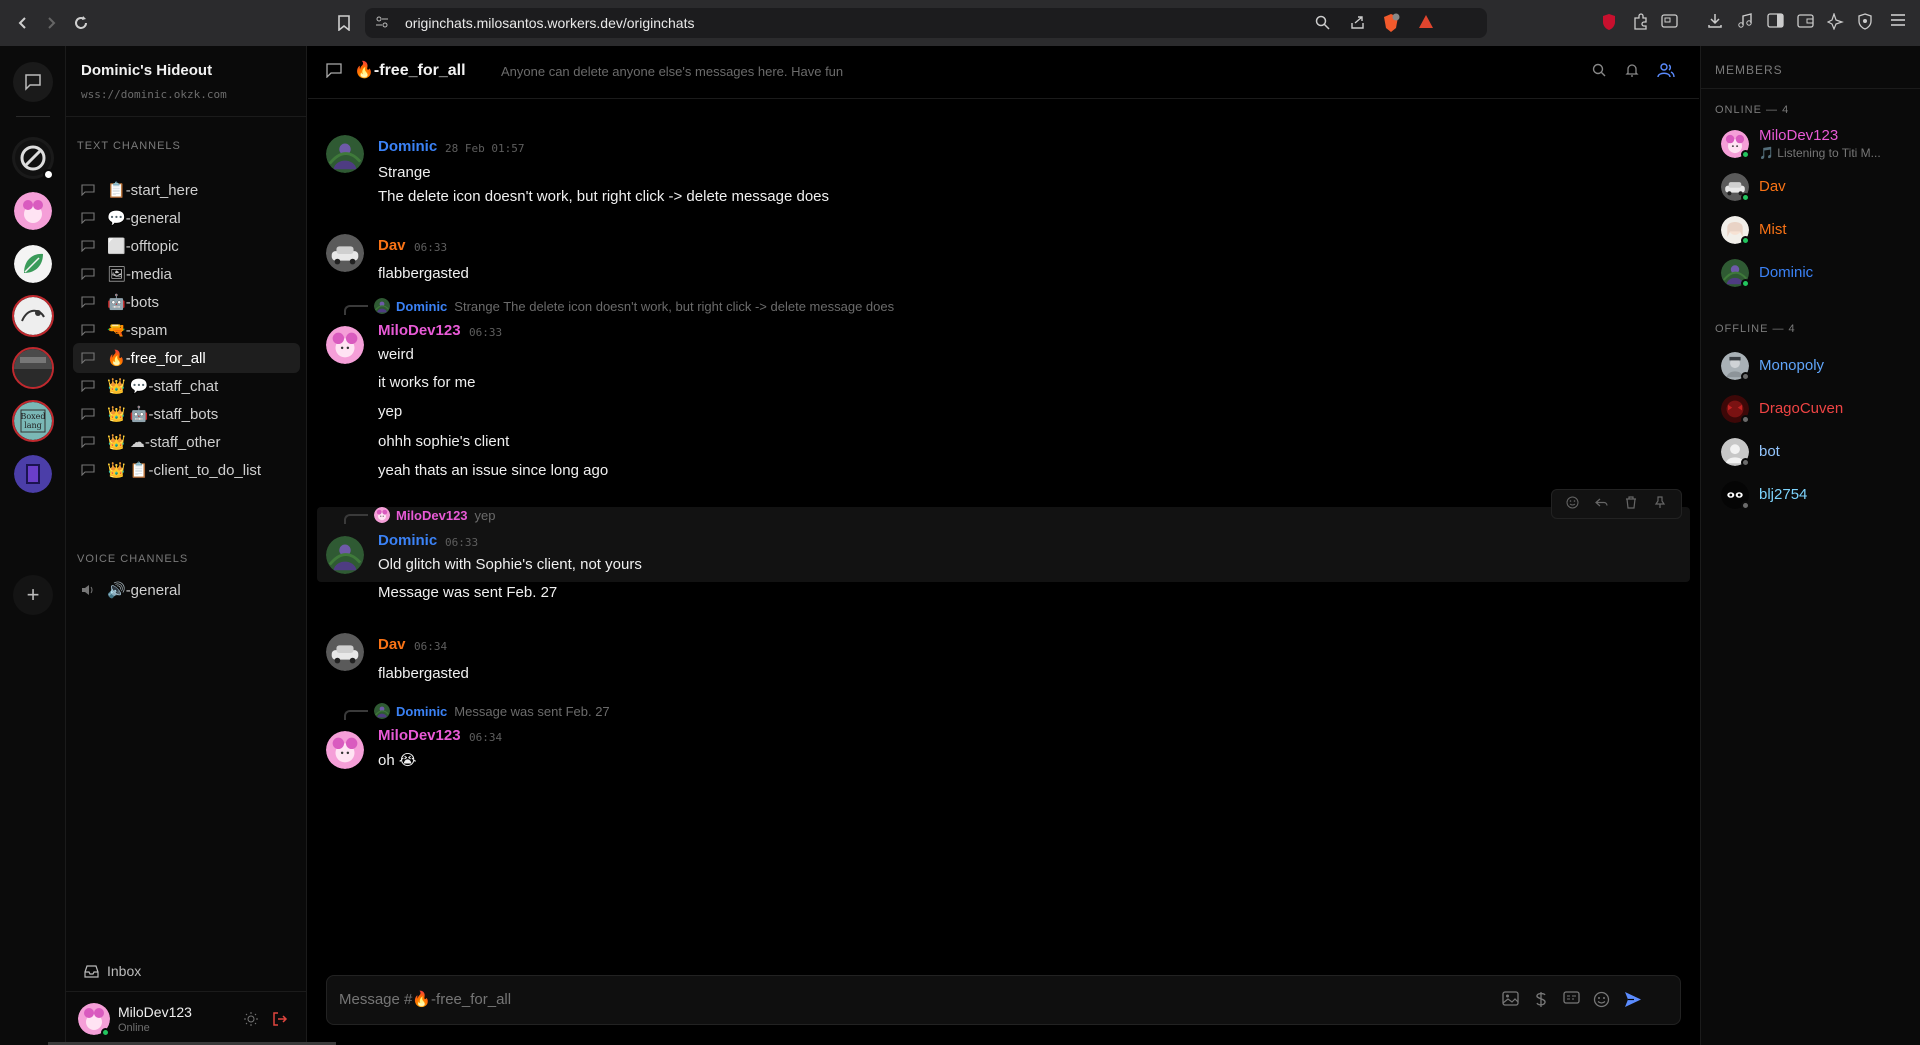  I want to click on channel-item-client-to-do-list: 👑 📋 -client_to_do_list, so click(186, 470).